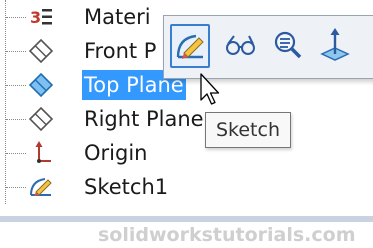 The height and width of the screenshot is (248, 373). I want to click on normal-to-button, so click(335, 44).